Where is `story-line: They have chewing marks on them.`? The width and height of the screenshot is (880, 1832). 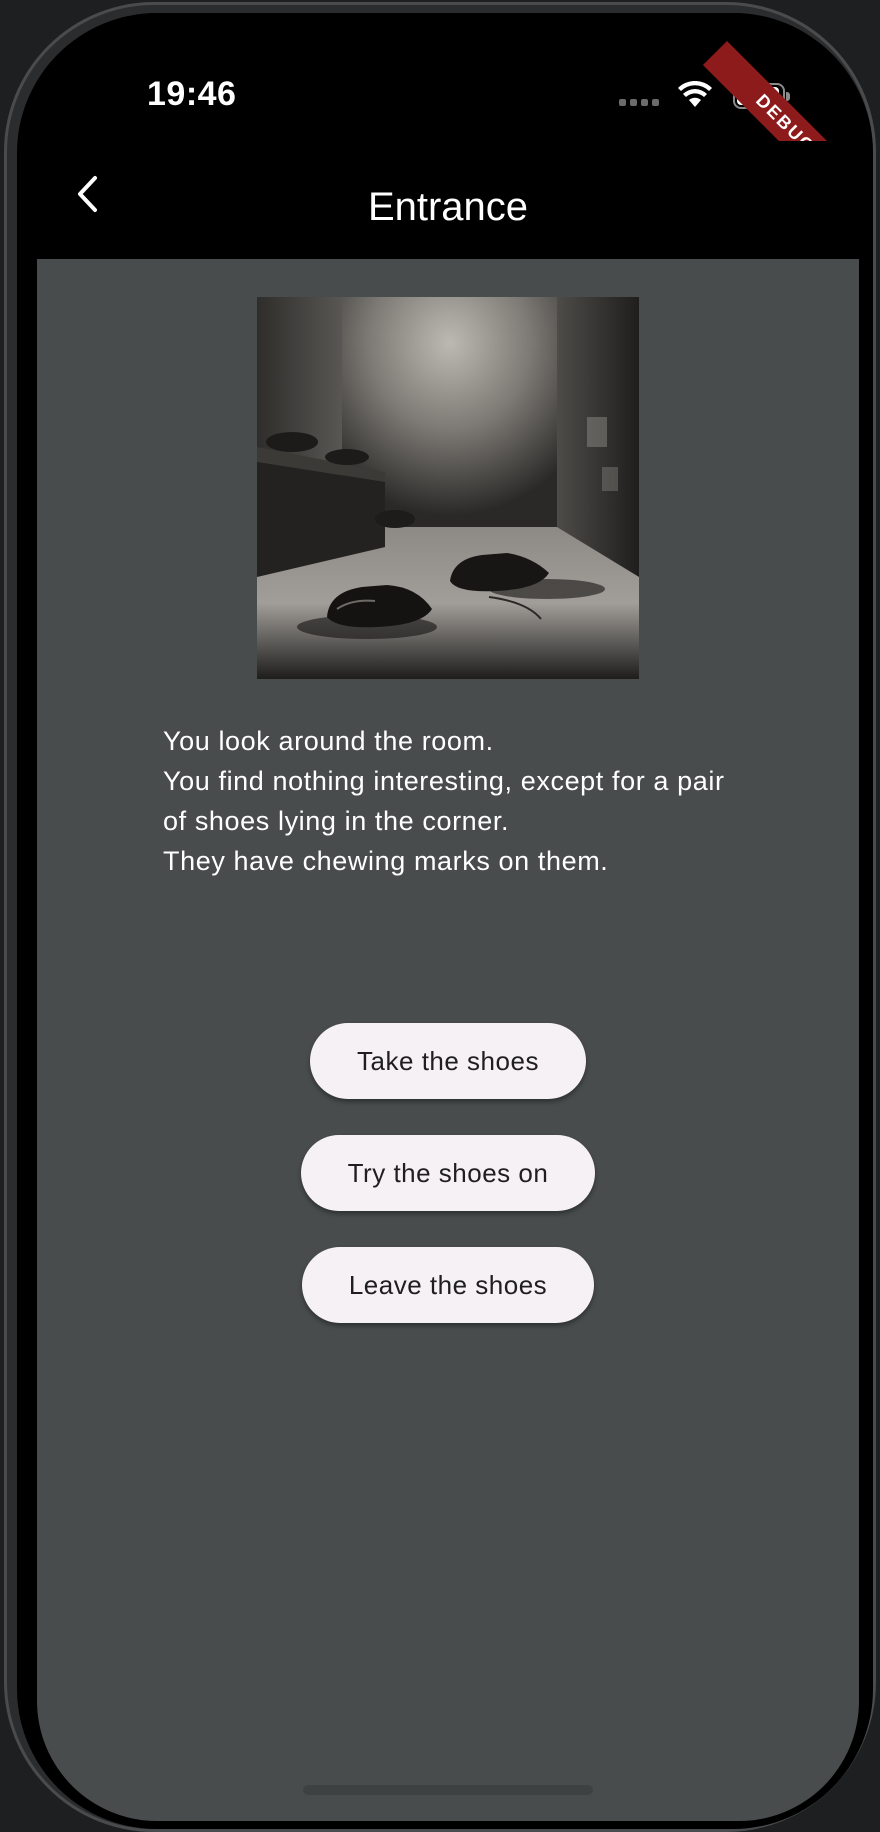
story-line: They have chewing marks on them. is located at coordinates (386, 861).